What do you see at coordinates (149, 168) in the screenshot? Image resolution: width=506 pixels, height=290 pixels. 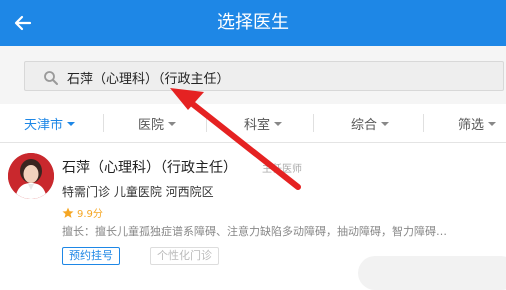 I see `doctor-name: 石萍（心理科）（行政主任）` at bounding box center [149, 168].